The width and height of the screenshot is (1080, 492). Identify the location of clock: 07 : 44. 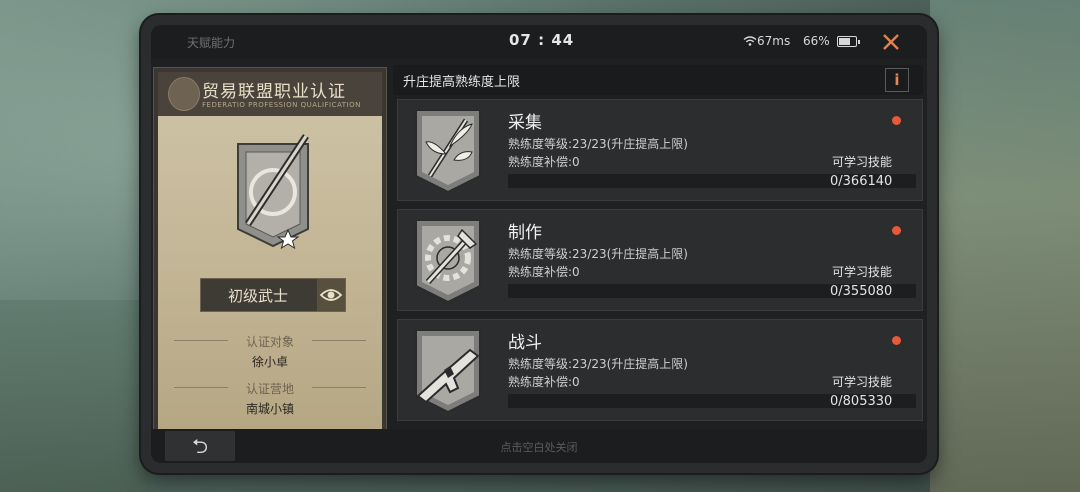
(542, 40).